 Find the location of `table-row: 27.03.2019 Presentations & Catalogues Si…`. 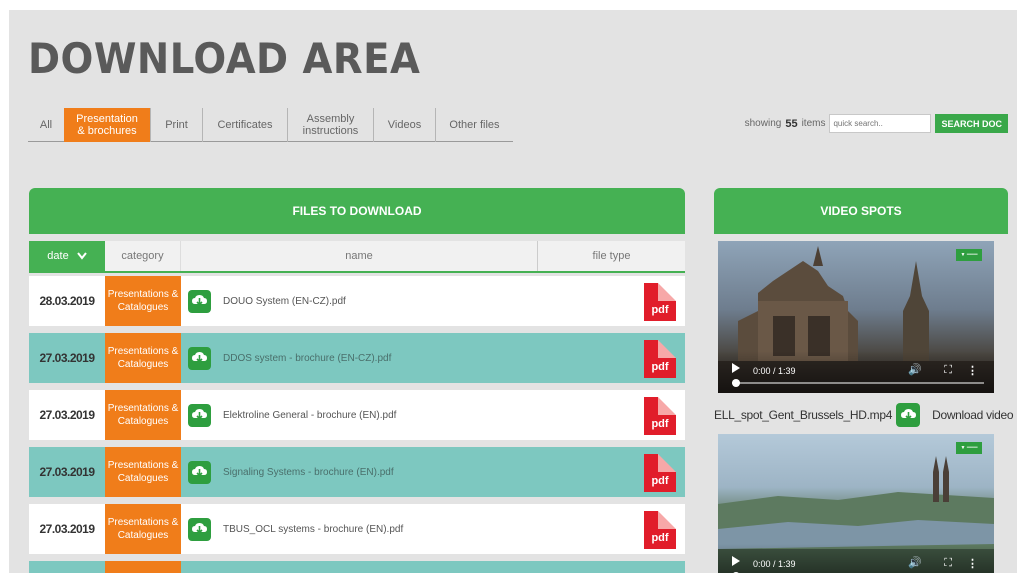

table-row: 27.03.2019 Presentations & Catalogues Si… is located at coordinates (357, 472).